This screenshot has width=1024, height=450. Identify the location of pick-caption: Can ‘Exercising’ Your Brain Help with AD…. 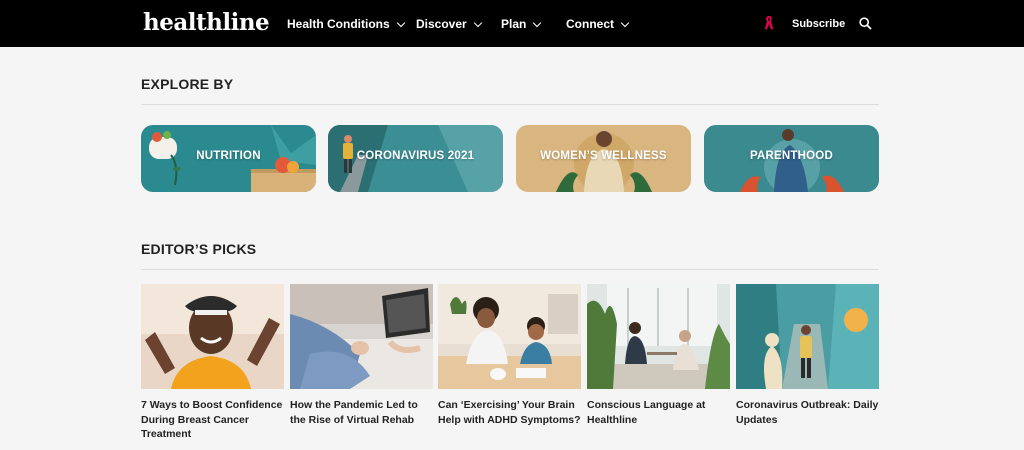
(509, 412).